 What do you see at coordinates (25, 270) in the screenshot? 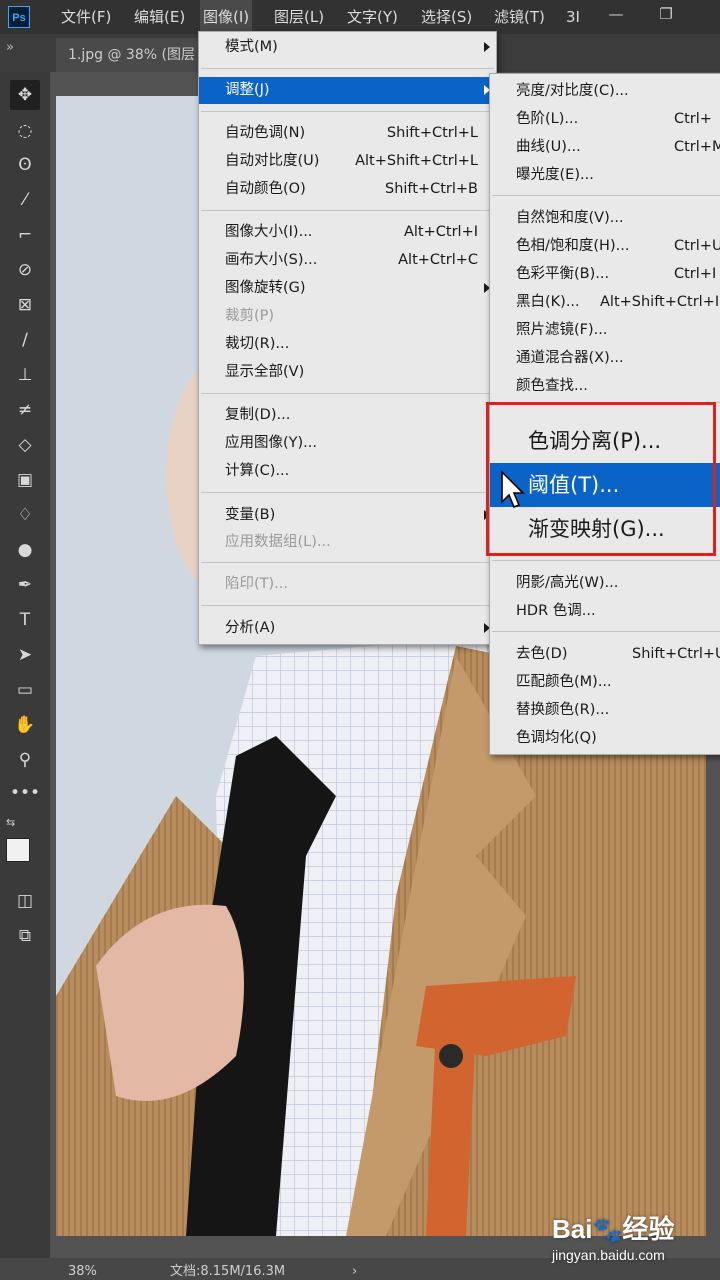
I see `eyedropper-tool-icon: ⊘` at bounding box center [25, 270].